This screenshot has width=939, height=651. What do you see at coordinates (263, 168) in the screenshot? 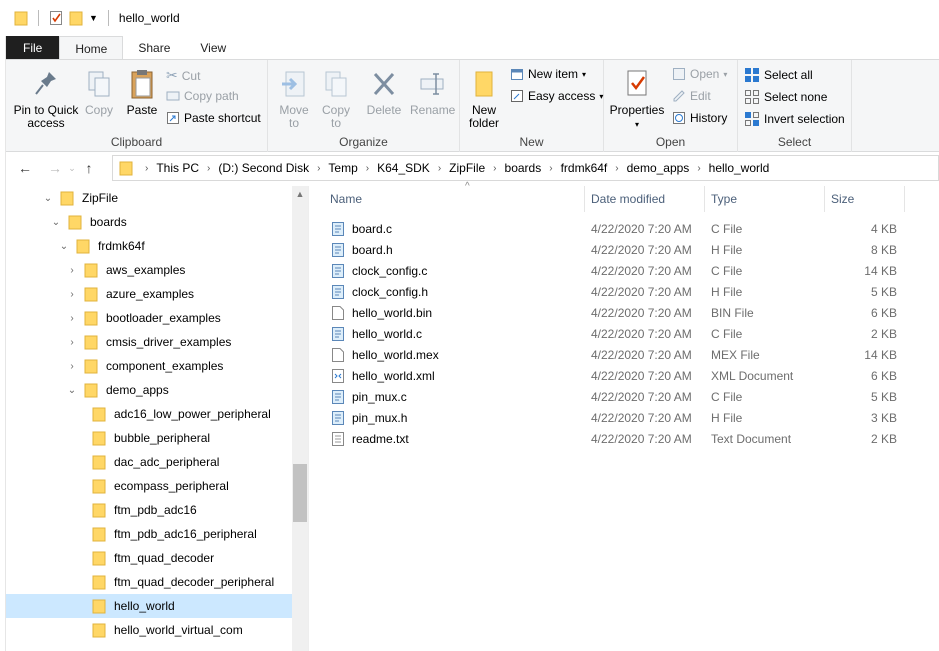
I see `breadcrumb-item: (D:) Second Disk` at bounding box center [263, 168].